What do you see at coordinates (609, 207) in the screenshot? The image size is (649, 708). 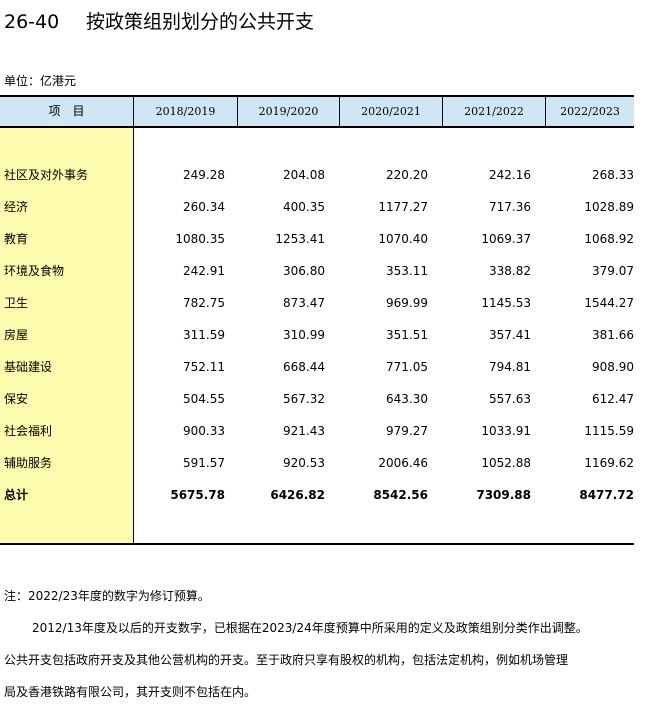 I see `row-value: 1028.89` at bounding box center [609, 207].